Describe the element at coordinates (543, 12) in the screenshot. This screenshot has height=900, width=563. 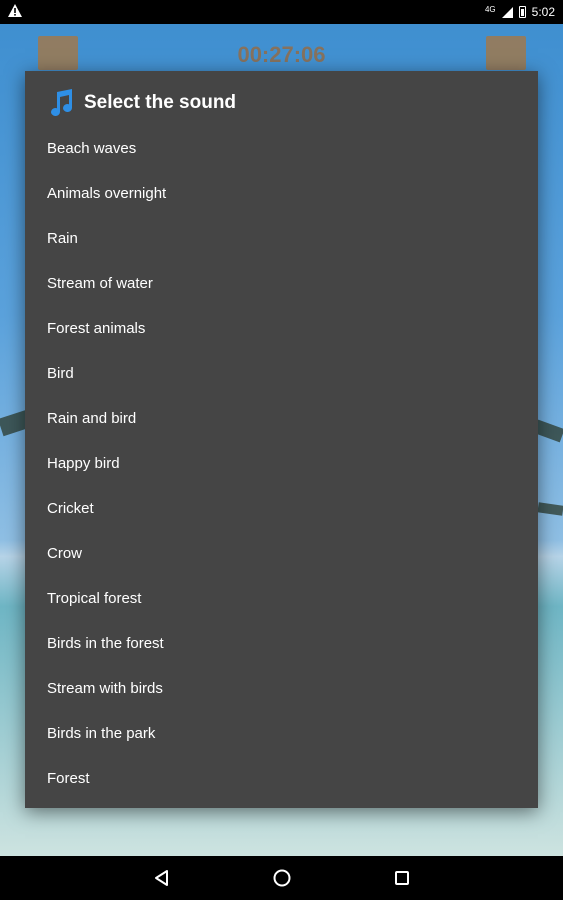
I see `status-time: 5:02` at that location.